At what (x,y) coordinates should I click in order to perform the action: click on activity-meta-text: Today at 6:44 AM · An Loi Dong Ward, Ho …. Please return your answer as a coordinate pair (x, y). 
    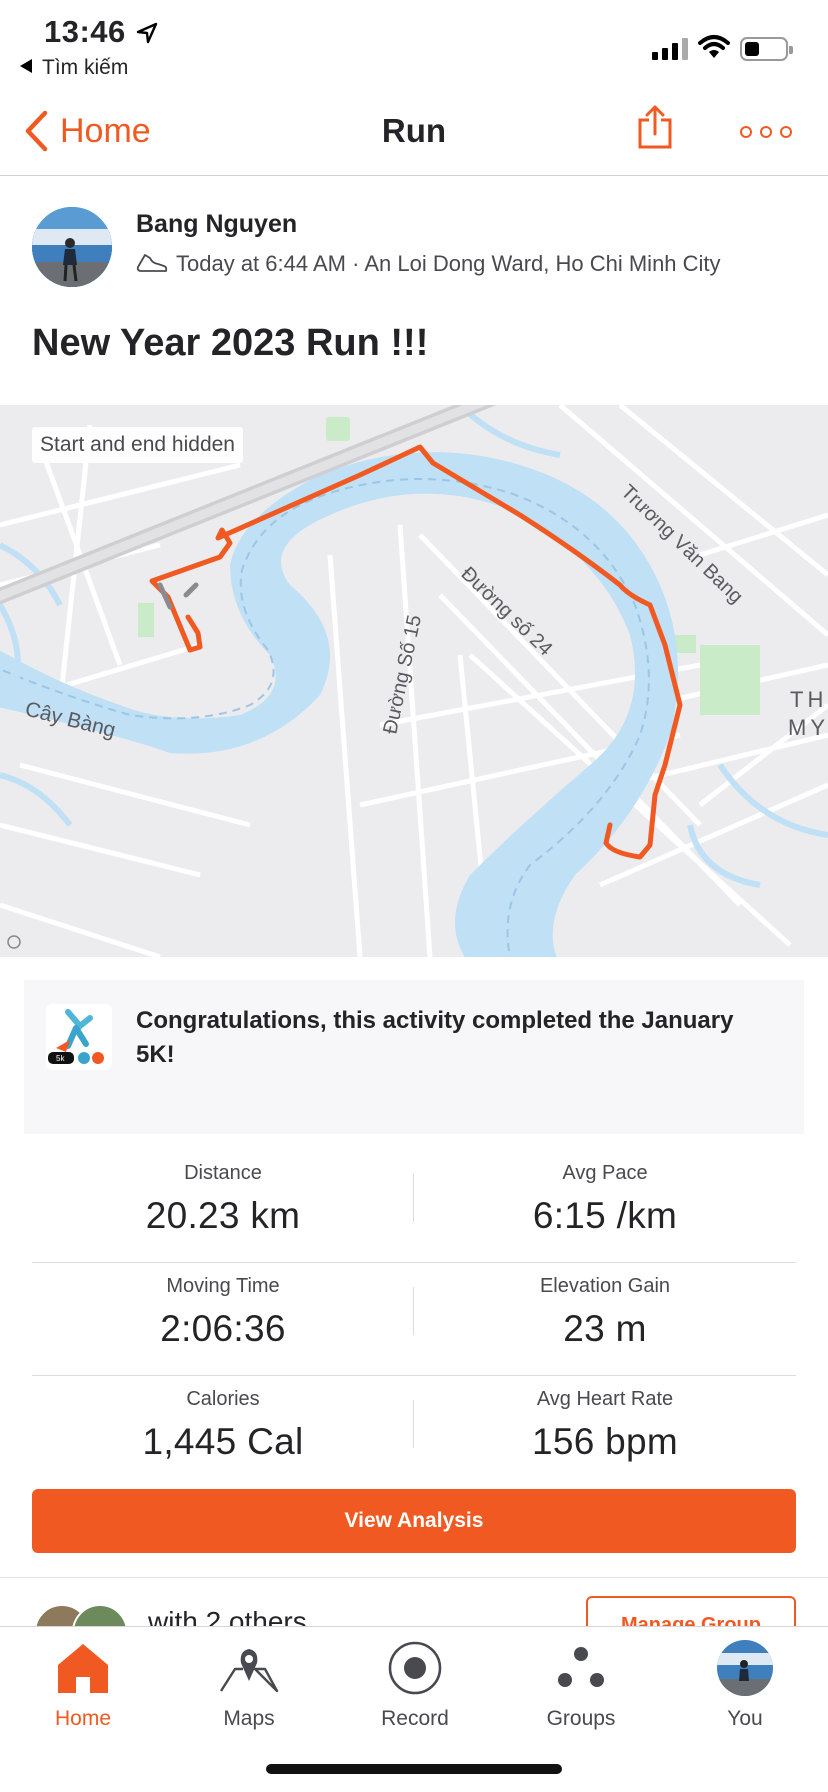
    Looking at the image, I should click on (448, 263).